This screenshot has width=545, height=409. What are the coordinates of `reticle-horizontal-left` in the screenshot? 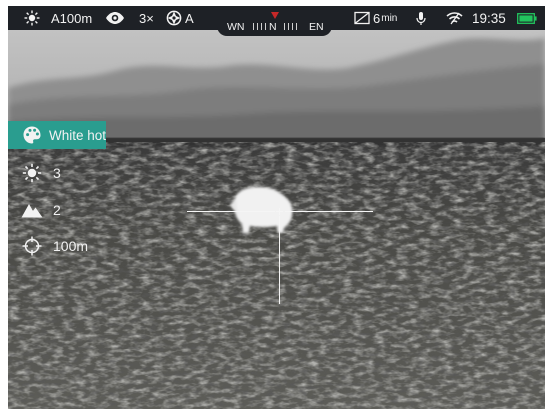 It's located at (231, 211).